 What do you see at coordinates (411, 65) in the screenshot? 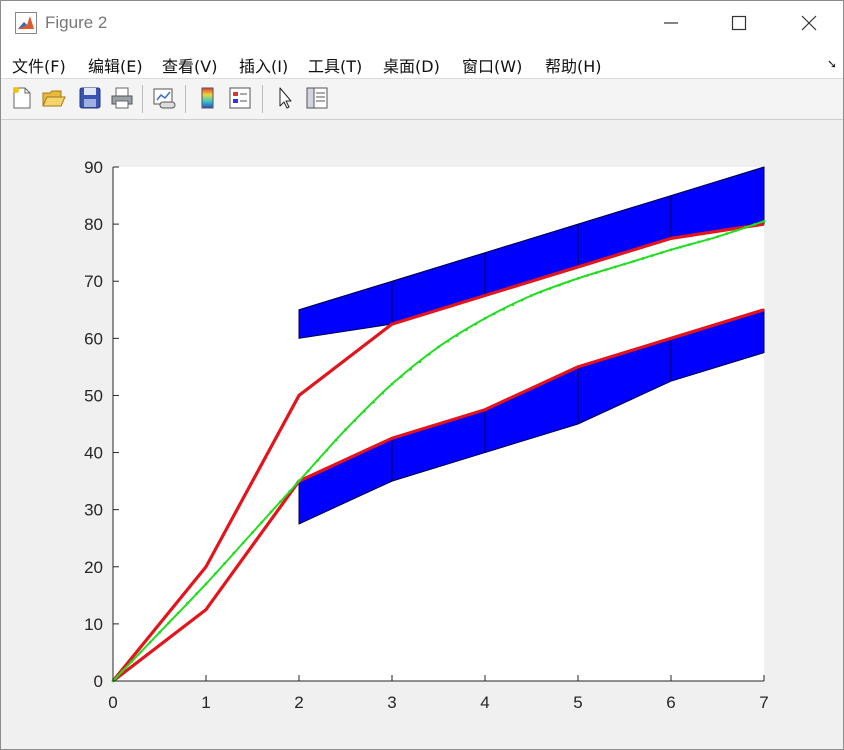
I see `menu-desktop: 桌面(D)` at bounding box center [411, 65].